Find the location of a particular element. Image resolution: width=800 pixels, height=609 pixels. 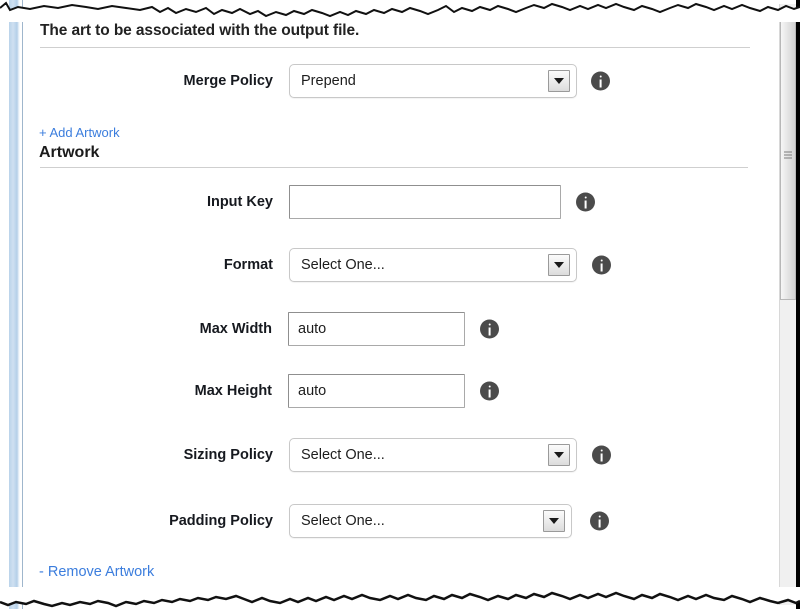

label-sizing-policy: Sizing Policy is located at coordinates (228, 455).